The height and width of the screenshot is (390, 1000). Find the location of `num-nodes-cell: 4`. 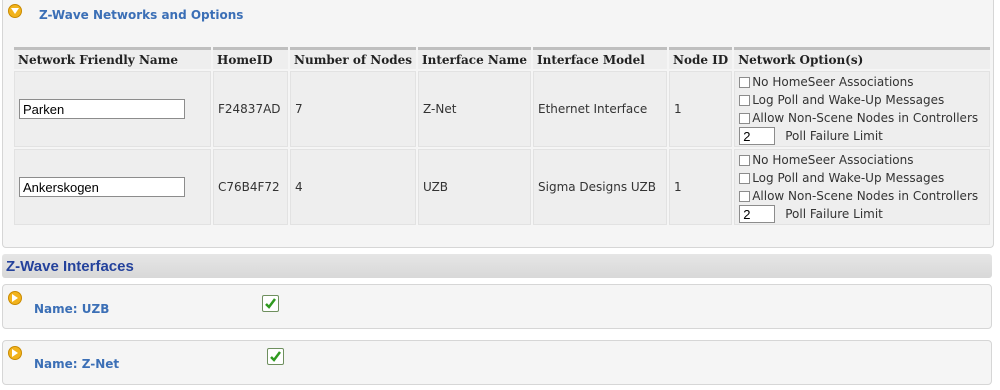

num-nodes-cell: 4 is located at coordinates (353, 187).